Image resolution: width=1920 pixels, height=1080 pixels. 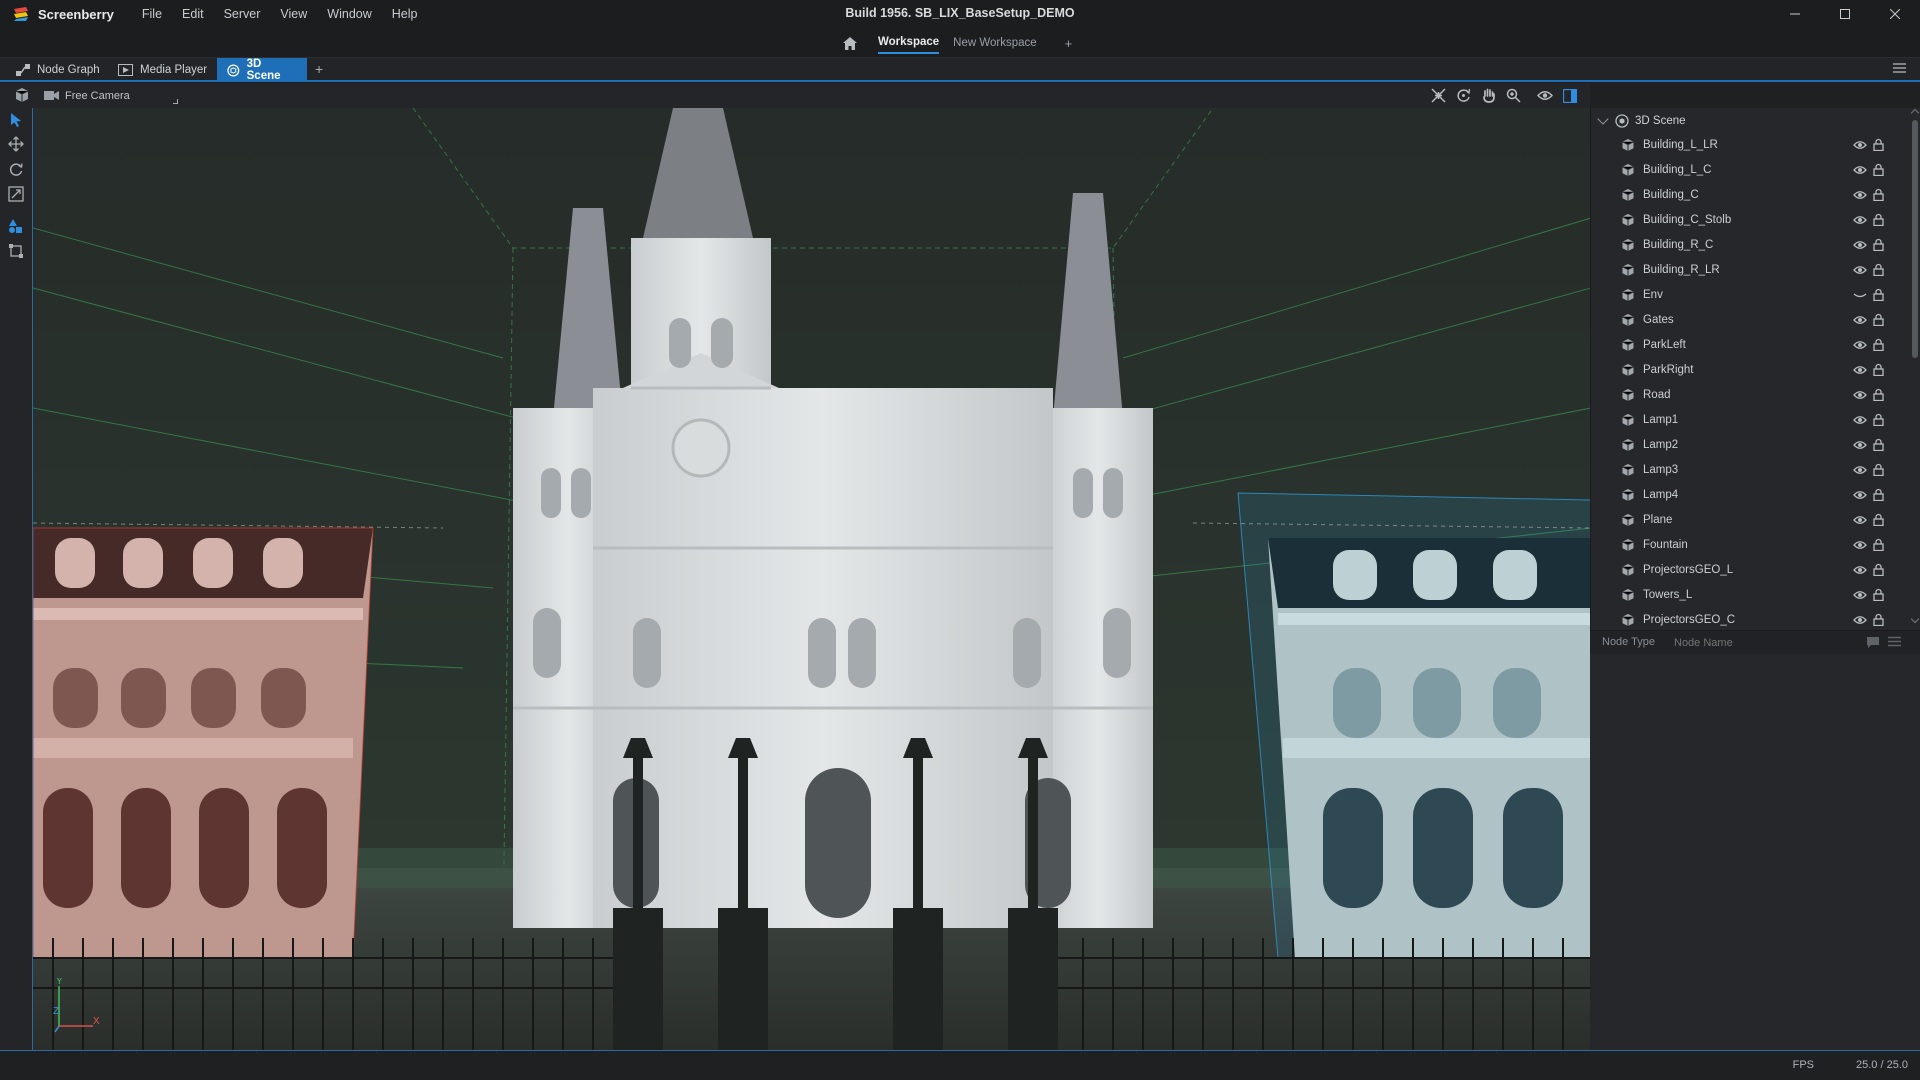 What do you see at coordinates (162, 70) in the screenshot?
I see `tab-media-player: Media Player` at bounding box center [162, 70].